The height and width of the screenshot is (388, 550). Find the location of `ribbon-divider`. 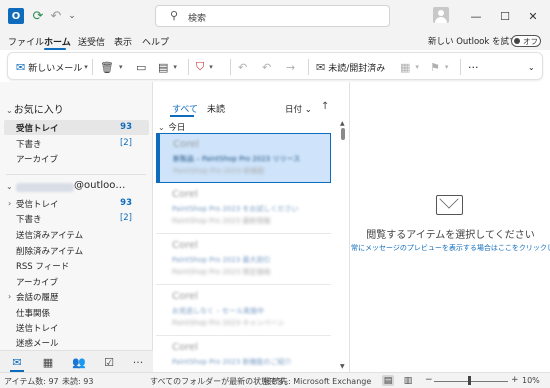

ribbon-divider is located at coordinates (308, 67).